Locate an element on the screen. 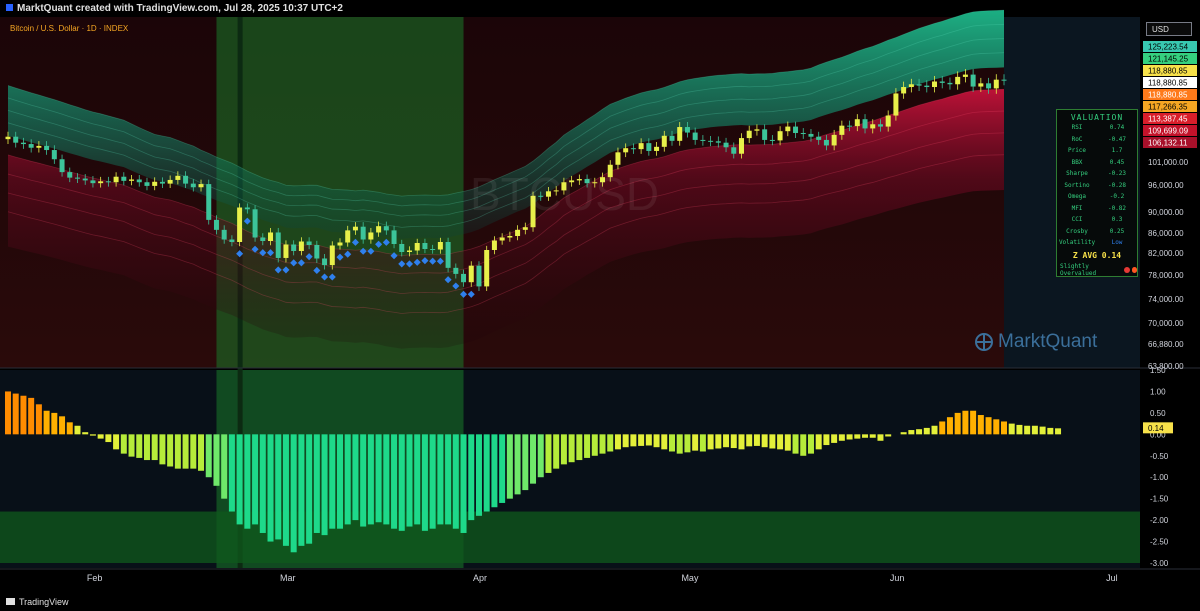 The width and height of the screenshot is (1200, 611). valuation-metric-value: -0.23 is located at coordinates (1117, 173).